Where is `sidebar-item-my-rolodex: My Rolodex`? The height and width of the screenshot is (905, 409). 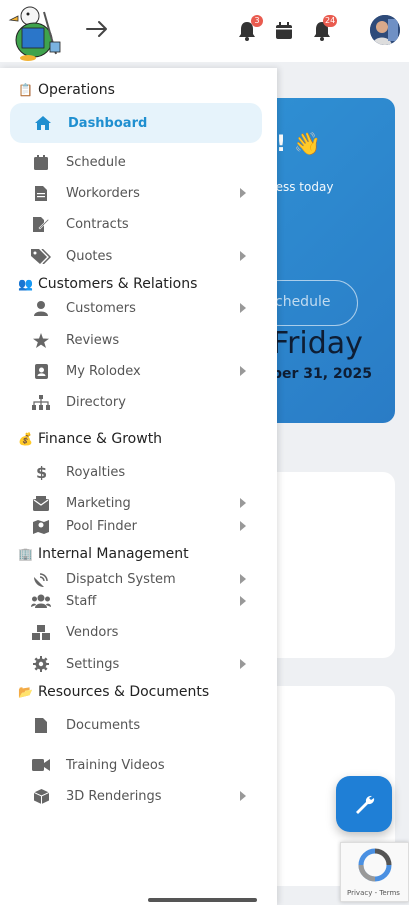 sidebar-item-my-rolodex: My Rolodex is located at coordinates (139, 371).